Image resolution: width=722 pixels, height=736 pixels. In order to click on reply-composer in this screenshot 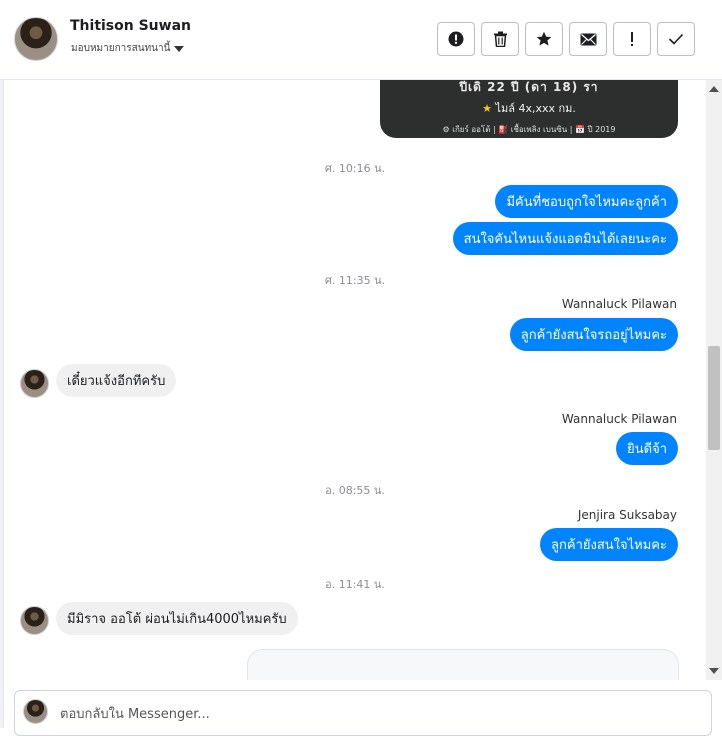, I will do `click(363, 713)`.